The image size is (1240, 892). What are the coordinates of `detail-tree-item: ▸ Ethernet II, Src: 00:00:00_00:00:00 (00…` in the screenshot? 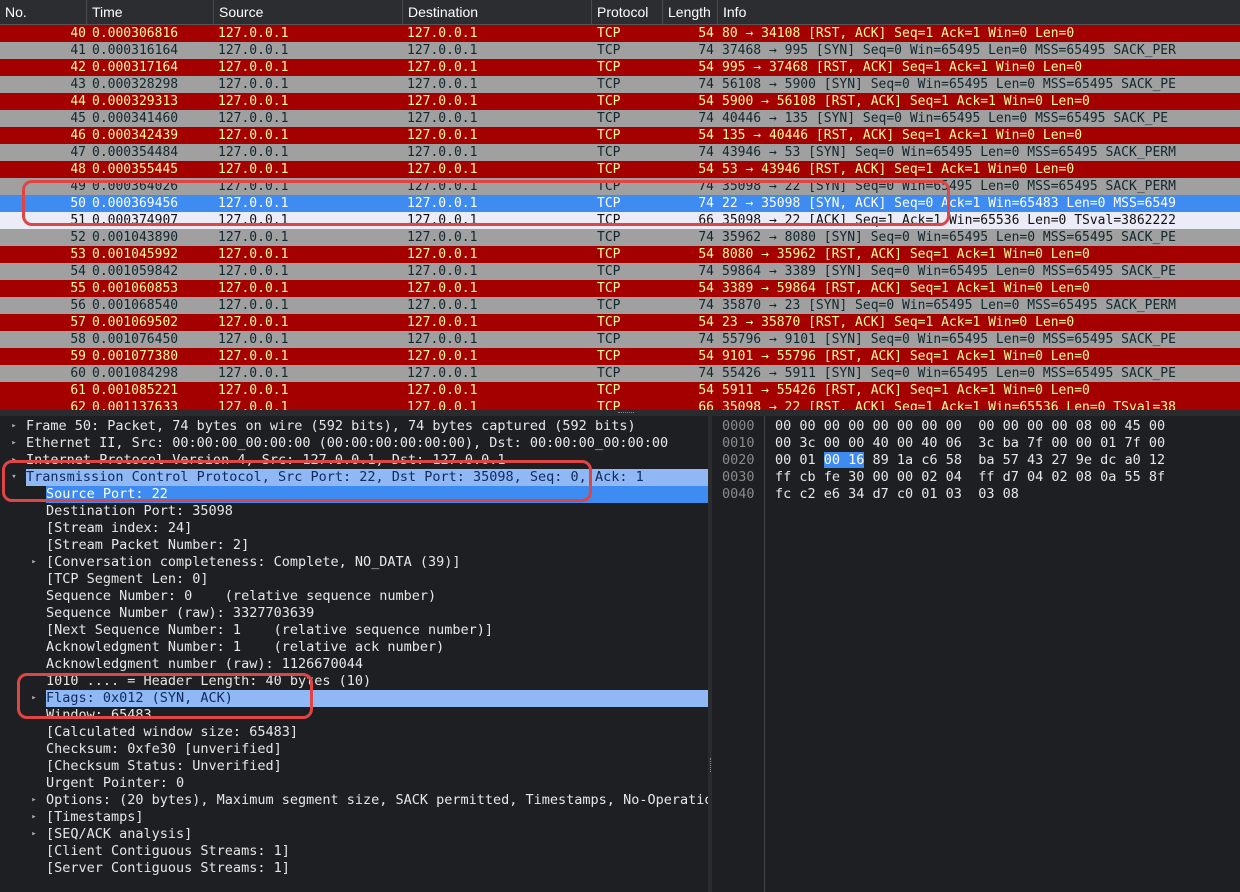 It's located at (354, 443).